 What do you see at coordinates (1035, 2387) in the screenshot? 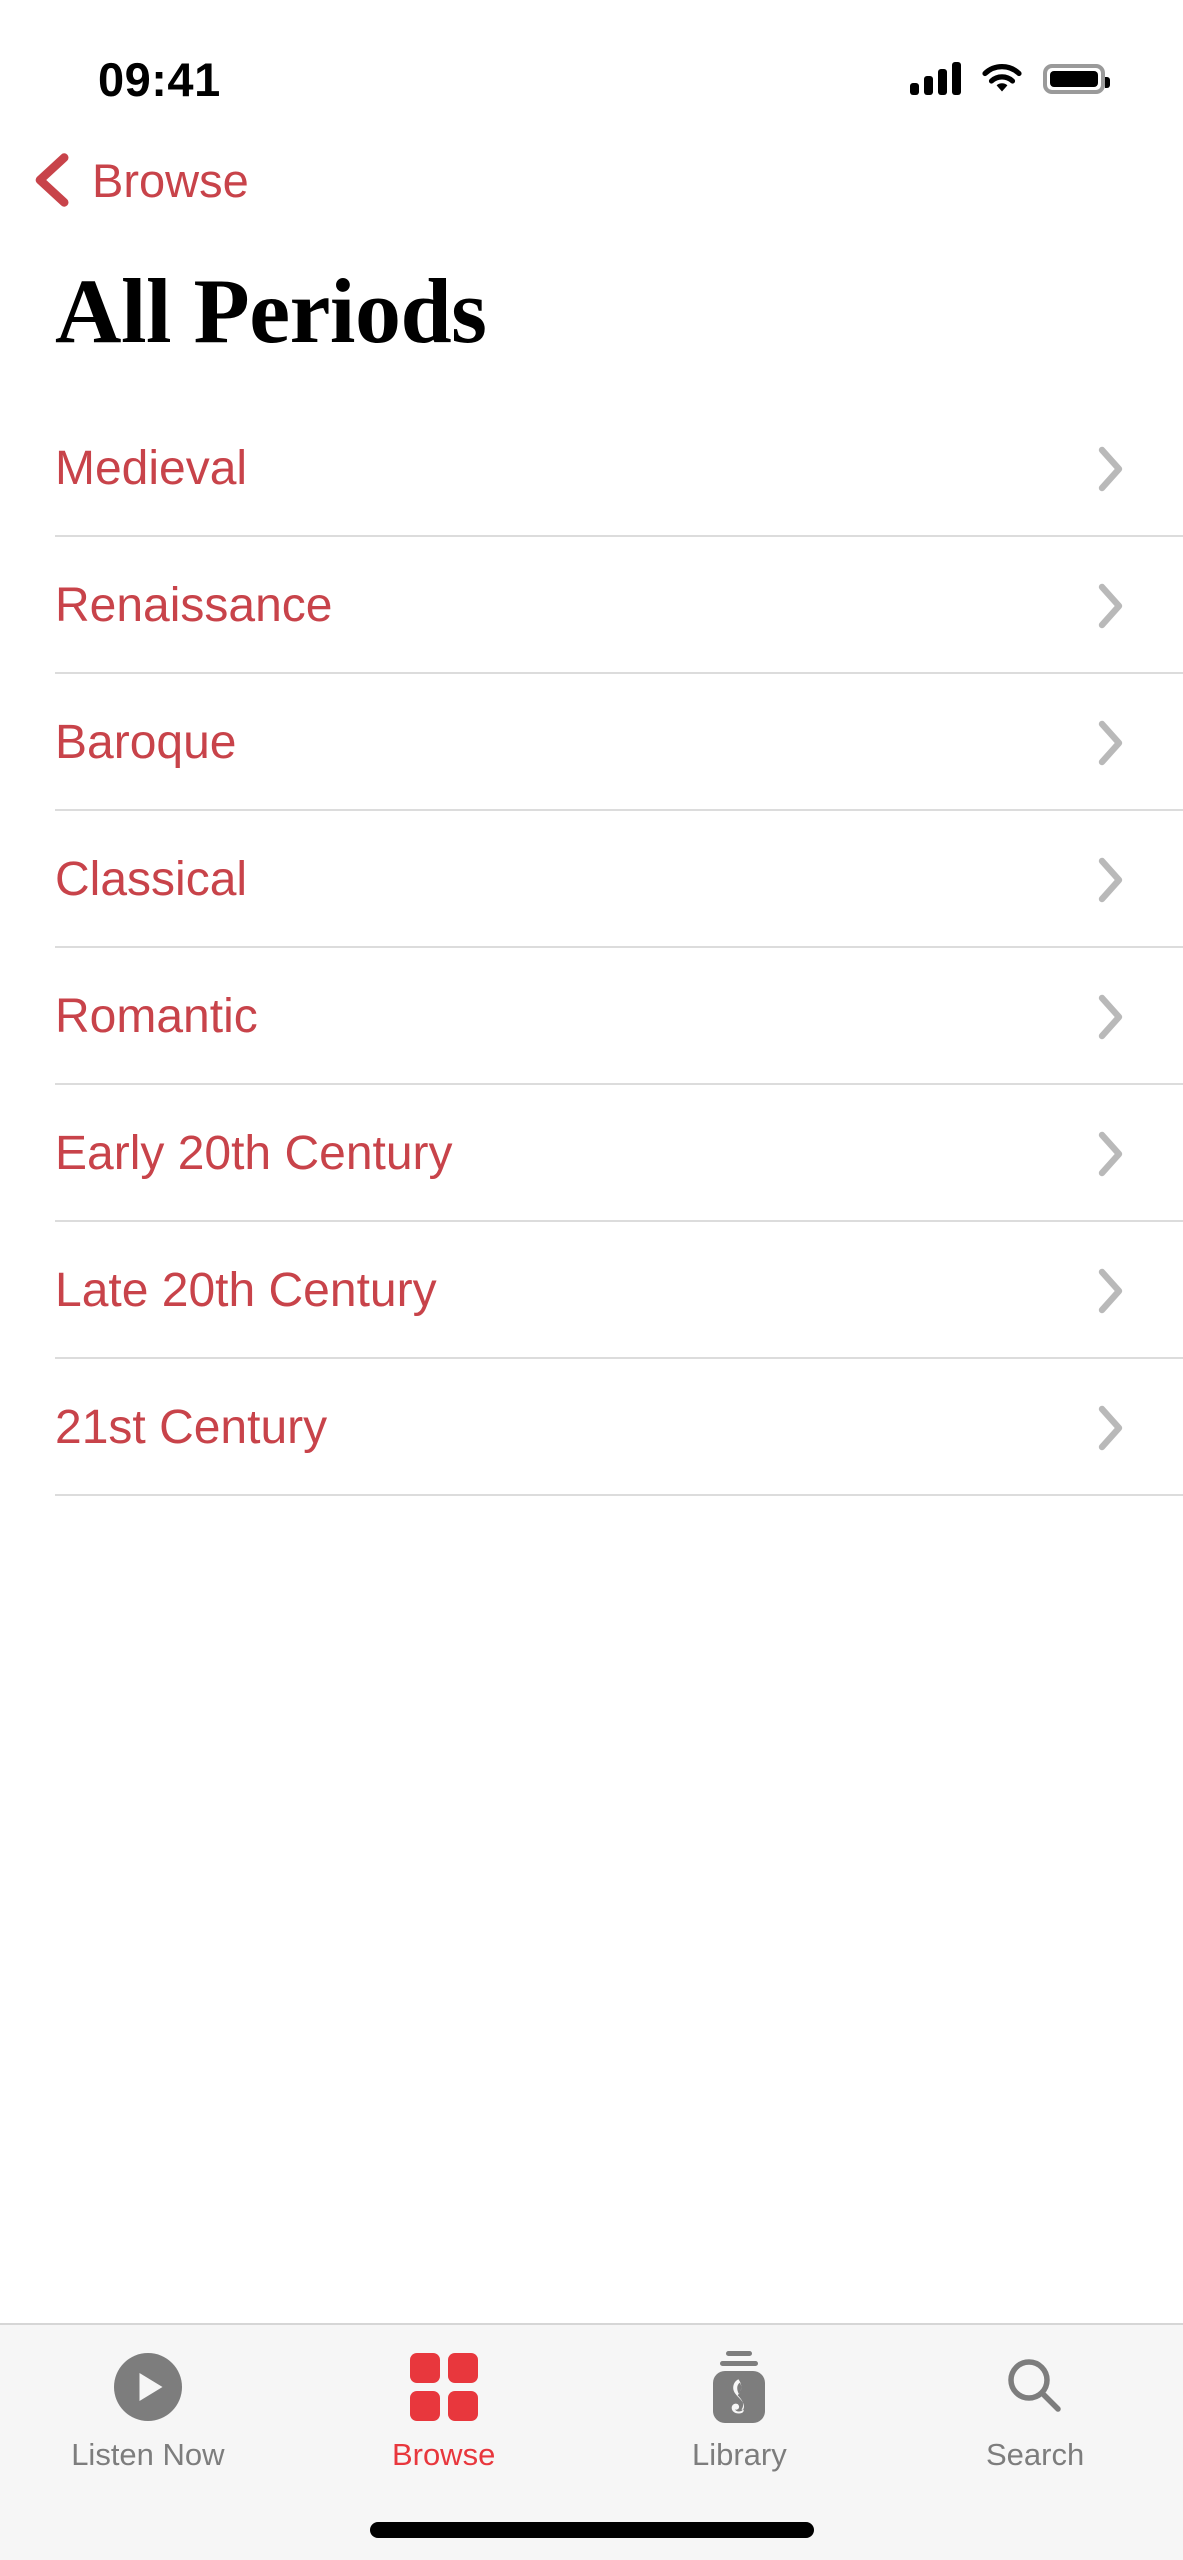
I see `magnifier-icon` at bounding box center [1035, 2387].